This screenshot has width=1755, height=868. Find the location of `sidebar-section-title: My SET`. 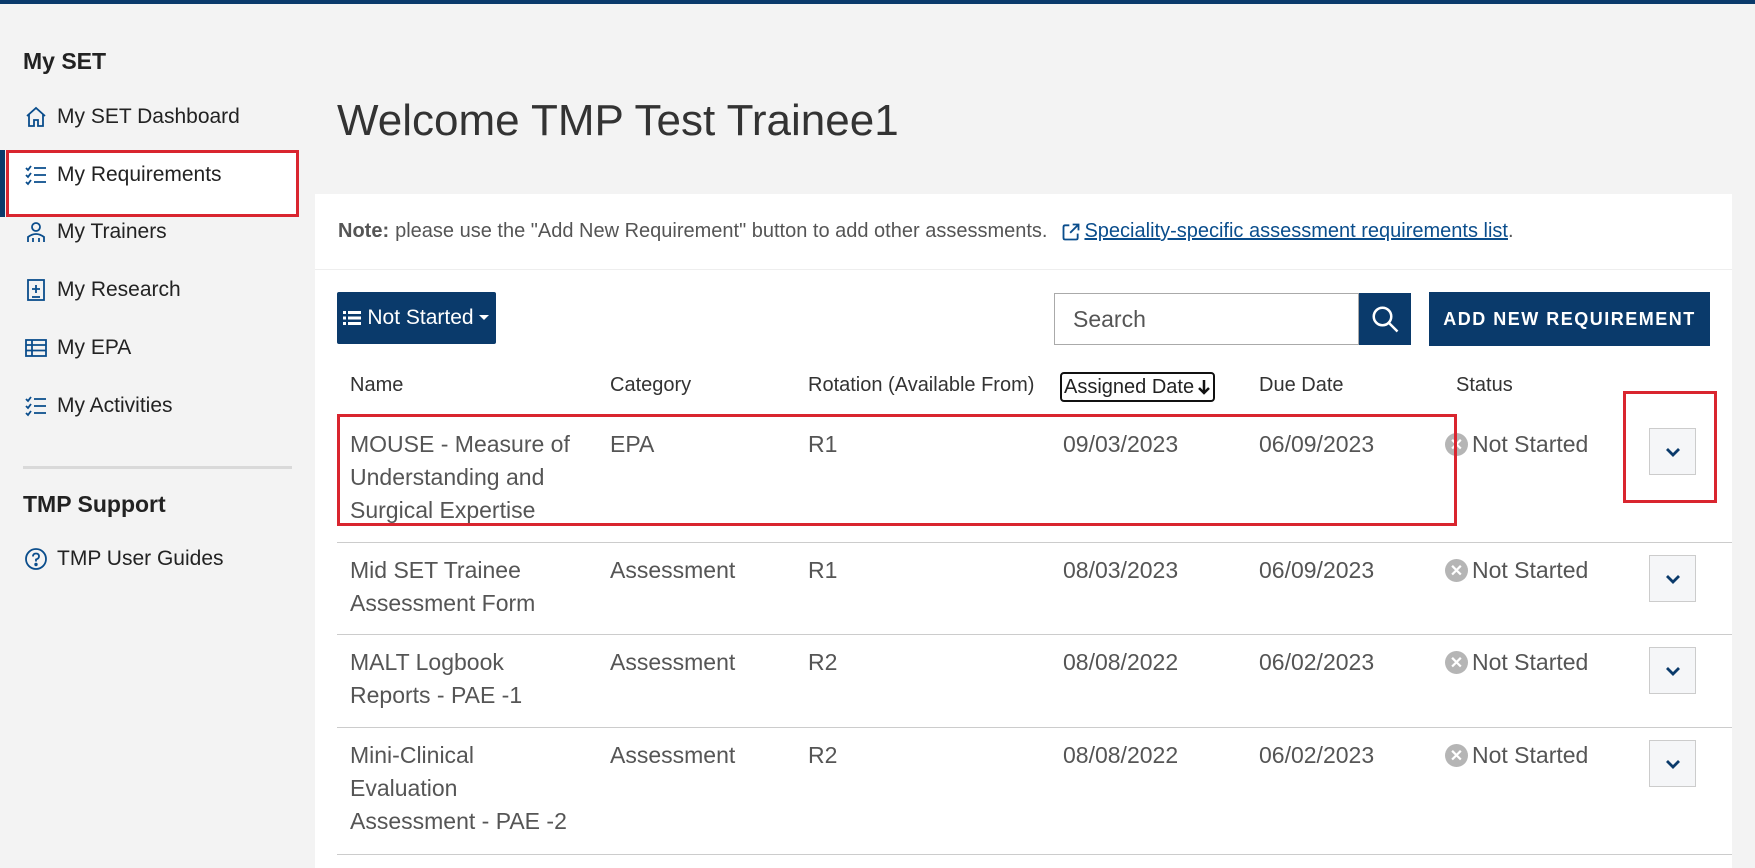

sidebar-section-title: My SET is located at coordinates (65, 61).